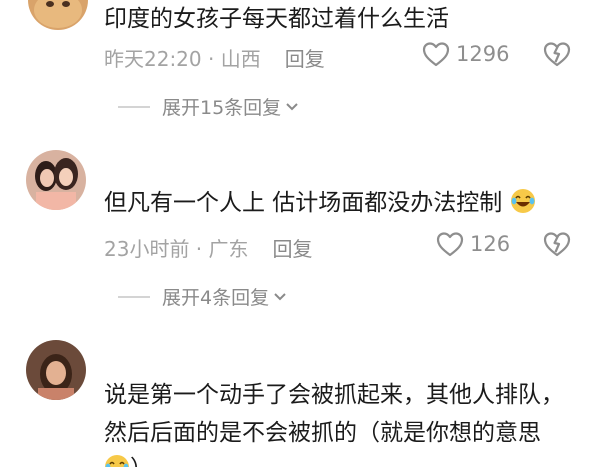  Describe the element at coordinates (141, 461) in the screenshot. I see `comment-text-end: ）` at that location.